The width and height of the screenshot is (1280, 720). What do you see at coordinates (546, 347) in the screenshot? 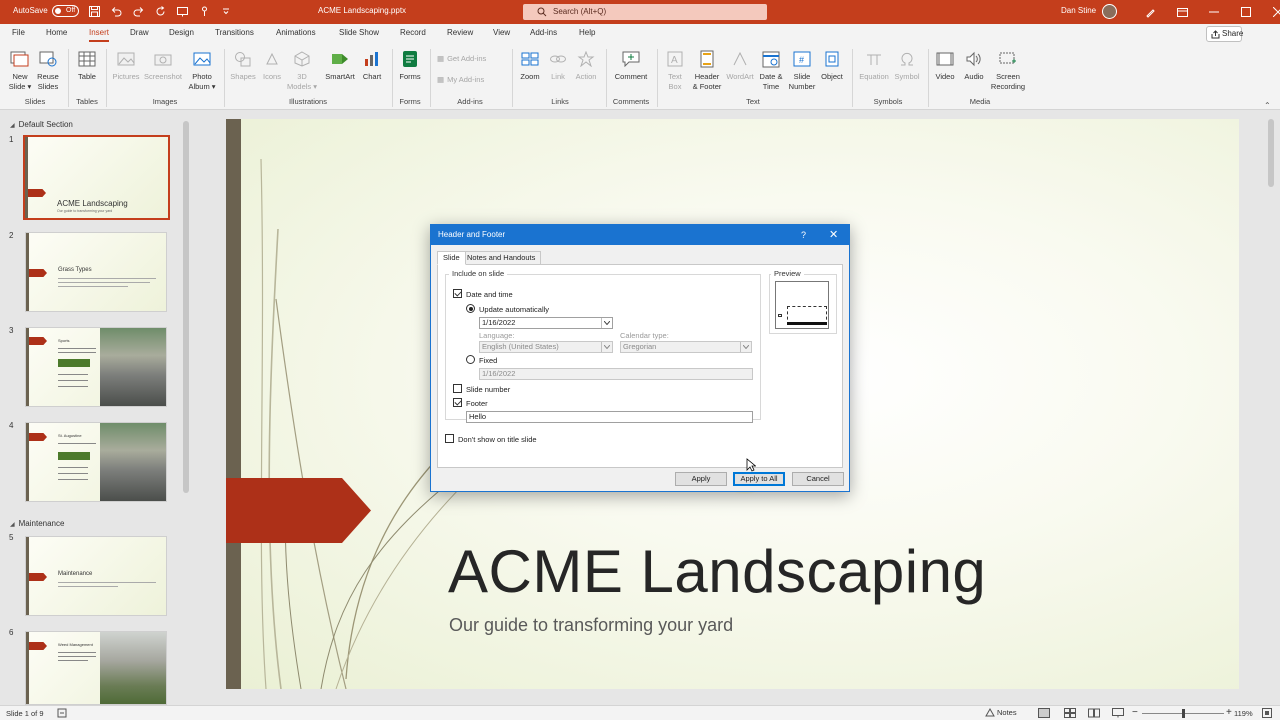
I see `language-select: English (United States)` at bounding box center [546, 347].